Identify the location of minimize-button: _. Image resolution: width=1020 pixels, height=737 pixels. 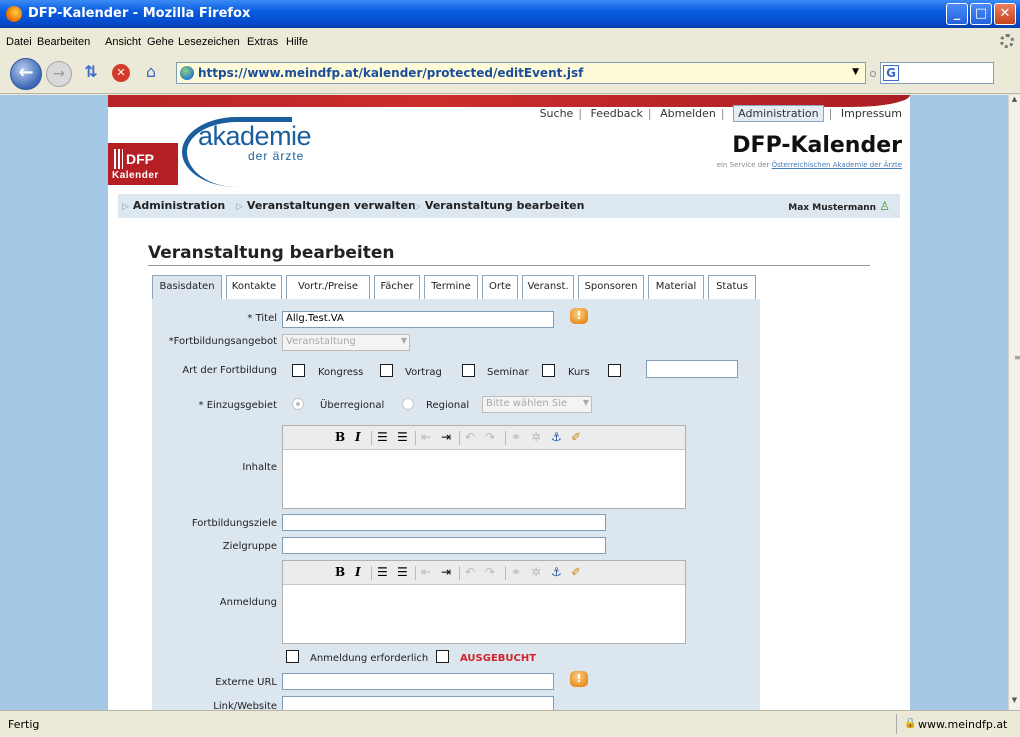
(957, 14).